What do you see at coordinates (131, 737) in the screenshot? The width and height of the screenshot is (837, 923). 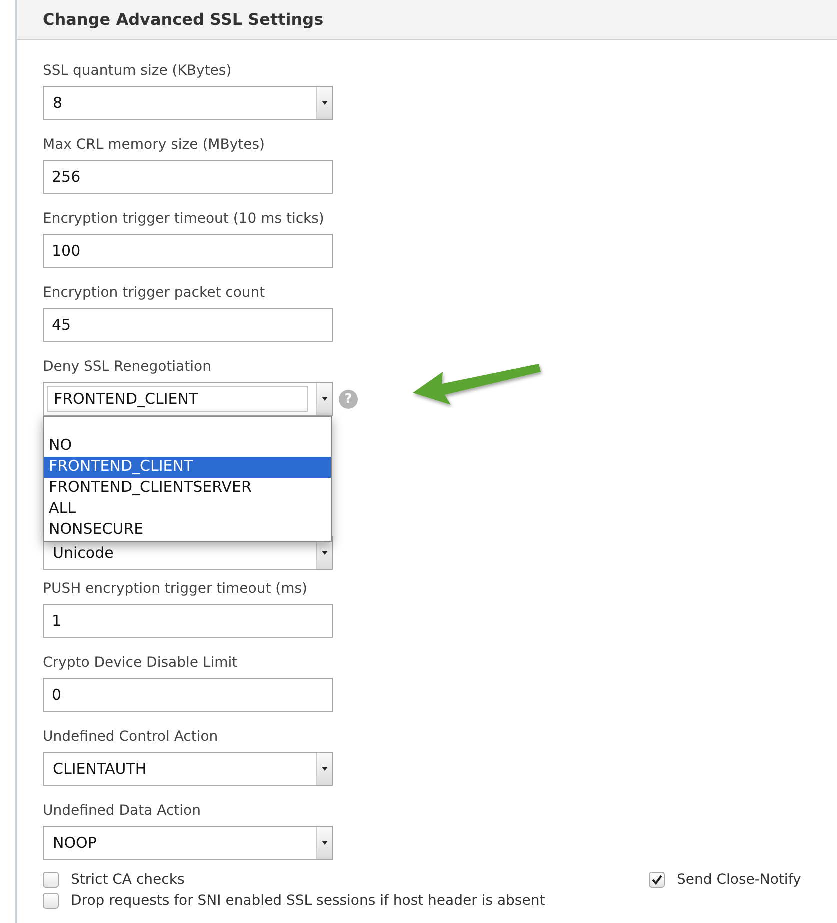 I see `field-label: Undefined Control Action` at bounding box center [131, 737].